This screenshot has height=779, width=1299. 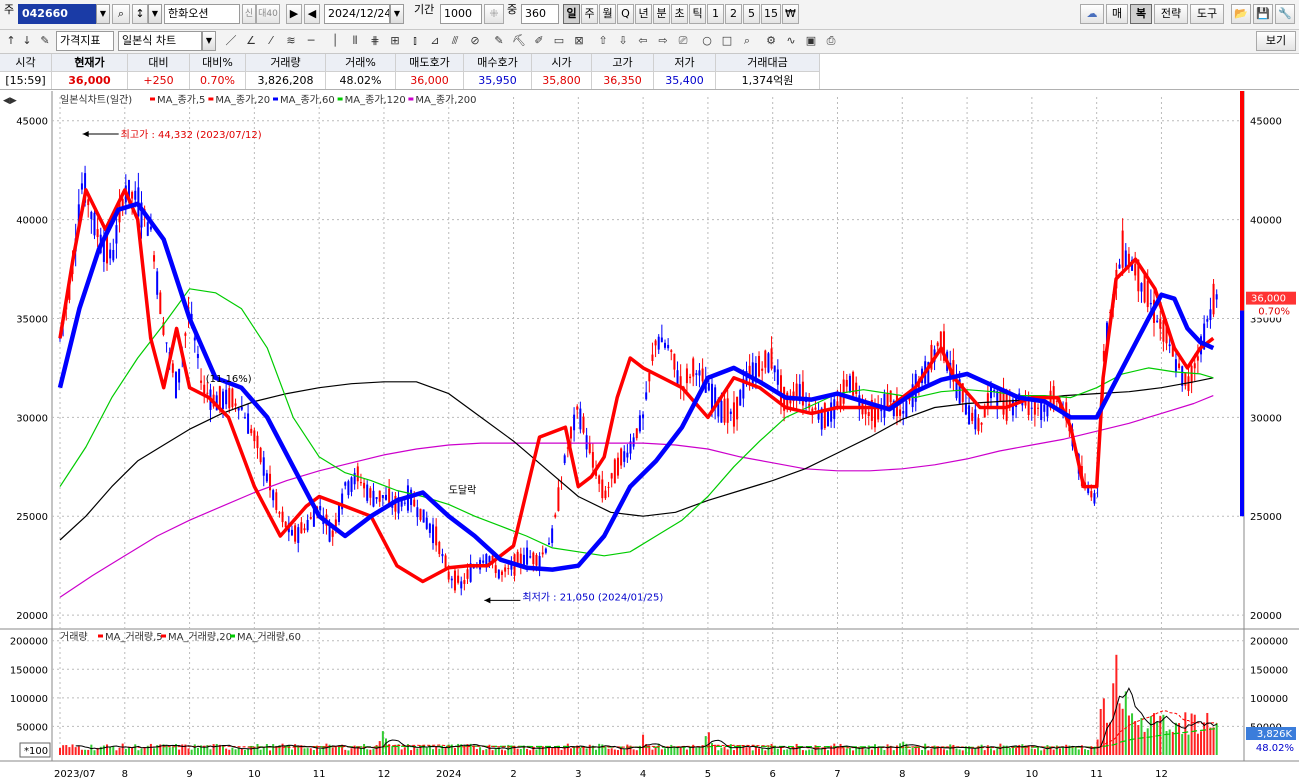 I want to click on chart-type-select: 일본식 차트, so click(x=160, y=41).